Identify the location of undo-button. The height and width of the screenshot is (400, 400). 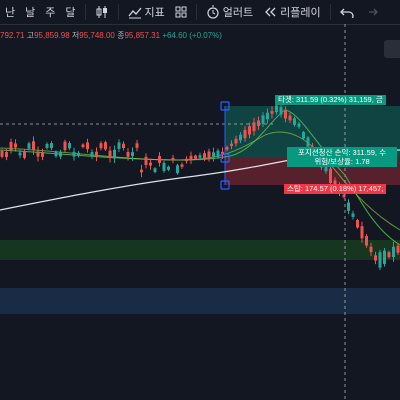
(347, 12).